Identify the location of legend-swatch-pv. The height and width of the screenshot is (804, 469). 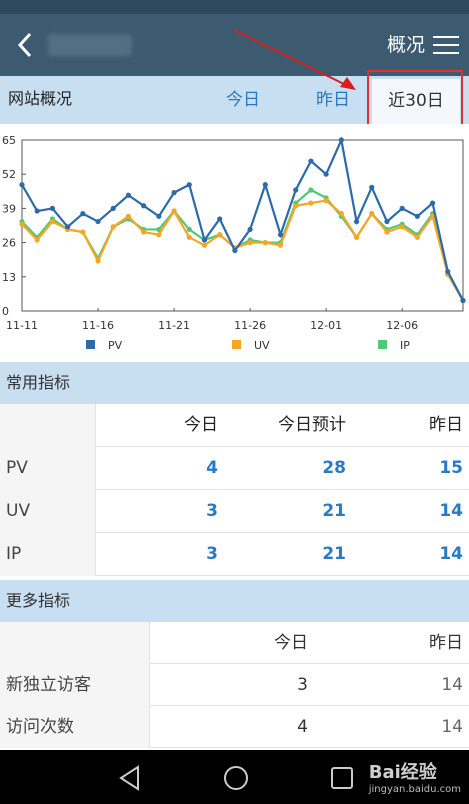
(90, 344).